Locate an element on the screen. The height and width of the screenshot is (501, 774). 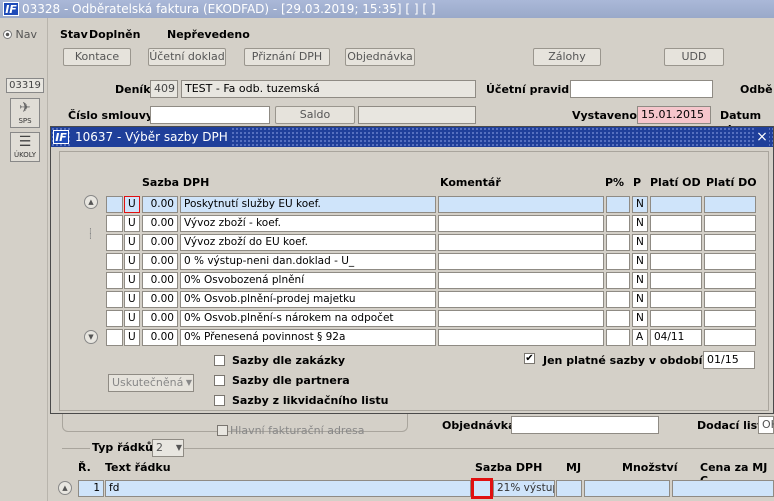
ukoly-button: ☰ ÚKOLY is located at coordinates (25, 147).